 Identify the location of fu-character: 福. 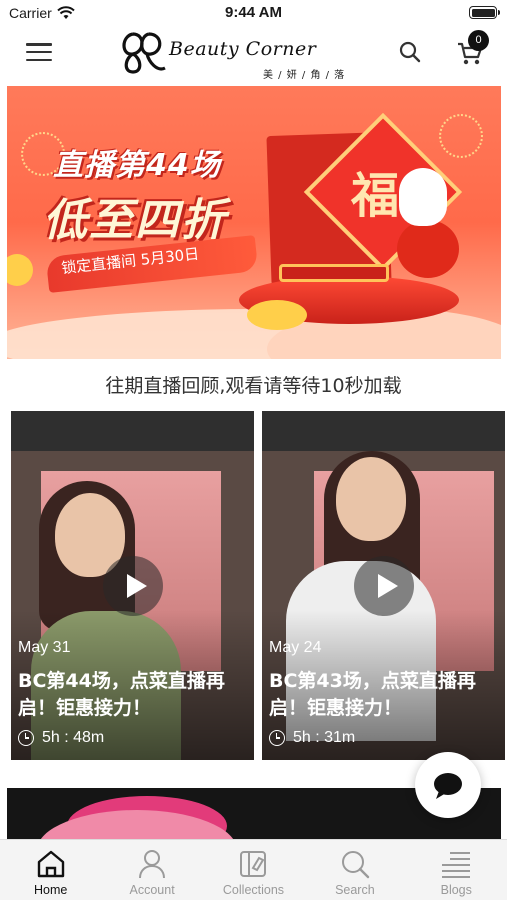
(375, 196).